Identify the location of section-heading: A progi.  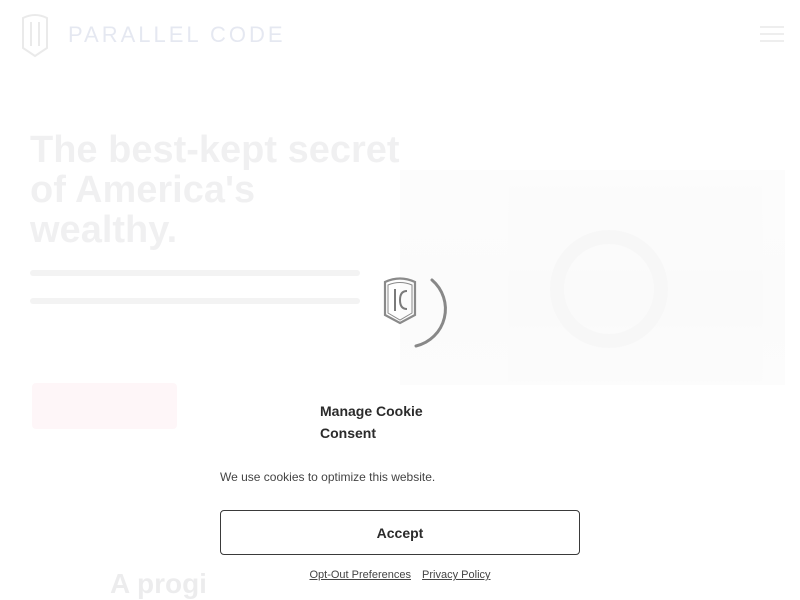
(158, 583).